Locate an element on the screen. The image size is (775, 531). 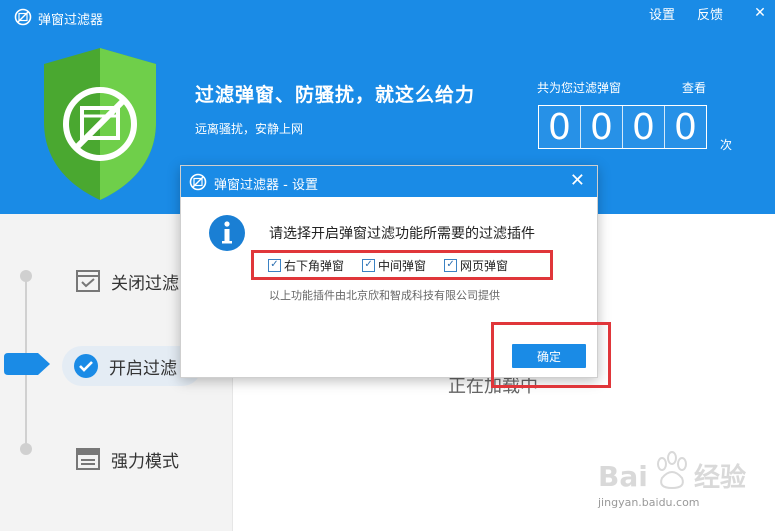
feedback-link: 反馈 is located at coordinates (710, 13).